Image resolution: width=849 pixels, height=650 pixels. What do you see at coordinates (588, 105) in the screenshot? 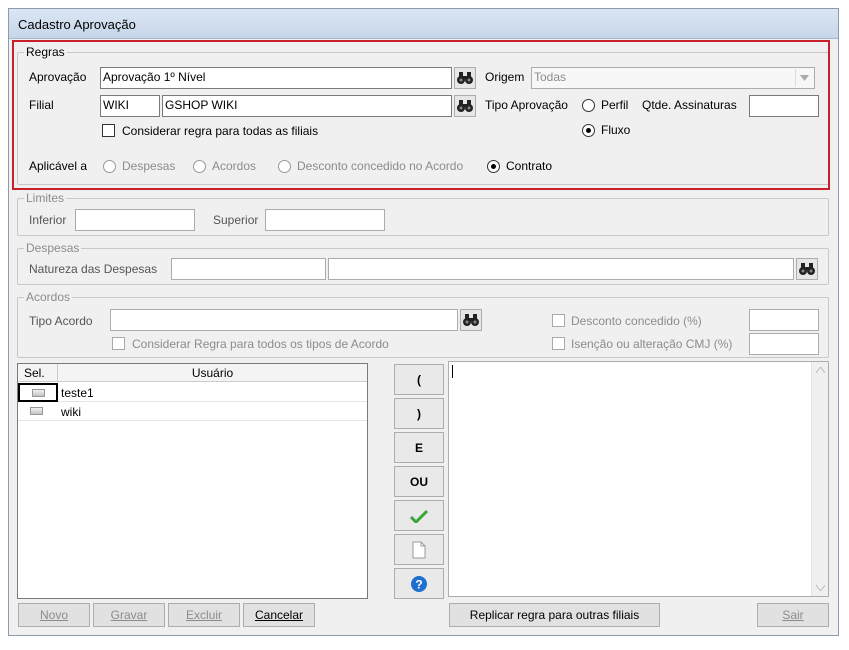
I see `tipo-perfil-radio` at bounding box center [588, 105].